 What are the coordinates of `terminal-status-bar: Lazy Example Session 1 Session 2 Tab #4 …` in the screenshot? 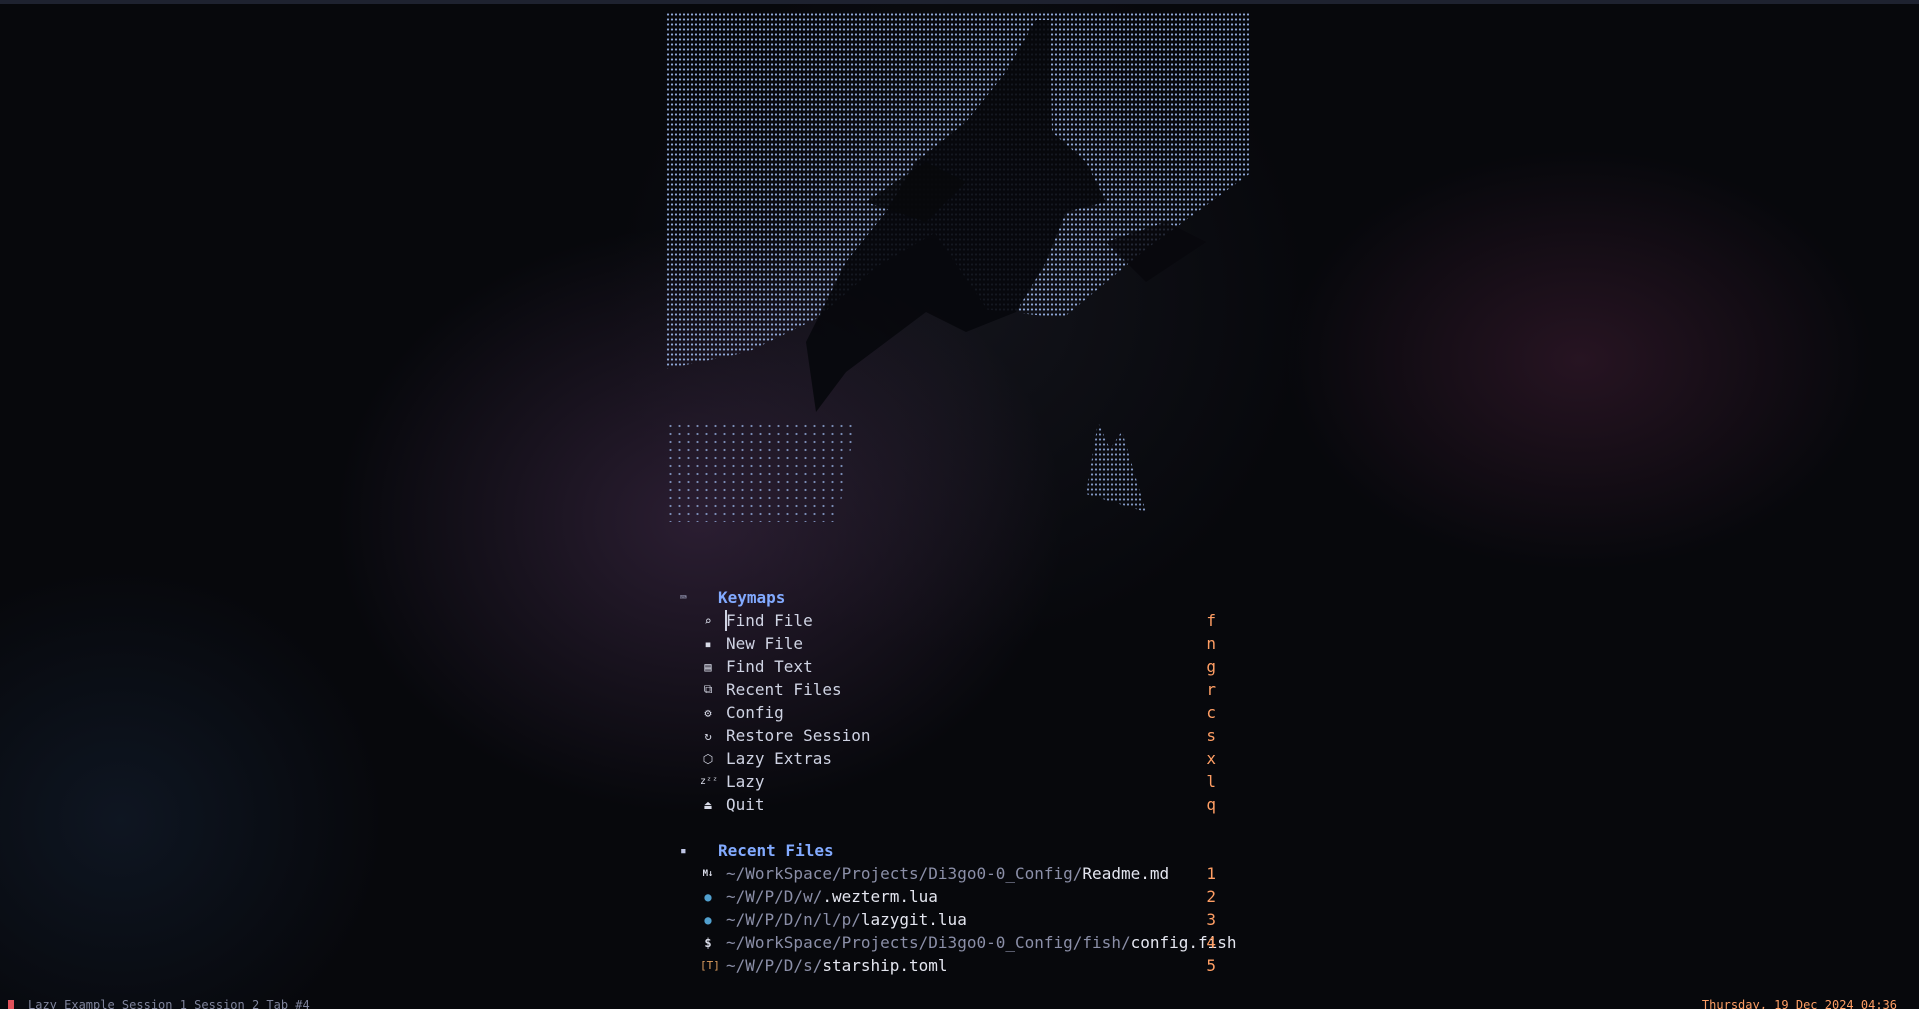 It's located at (959, 1003).